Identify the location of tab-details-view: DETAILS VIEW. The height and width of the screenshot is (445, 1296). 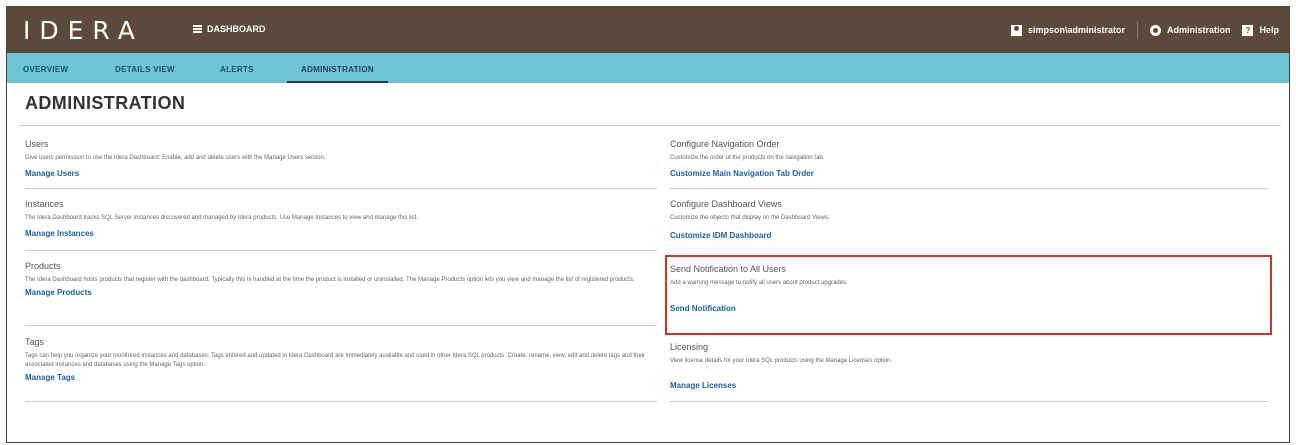
(145, 68).